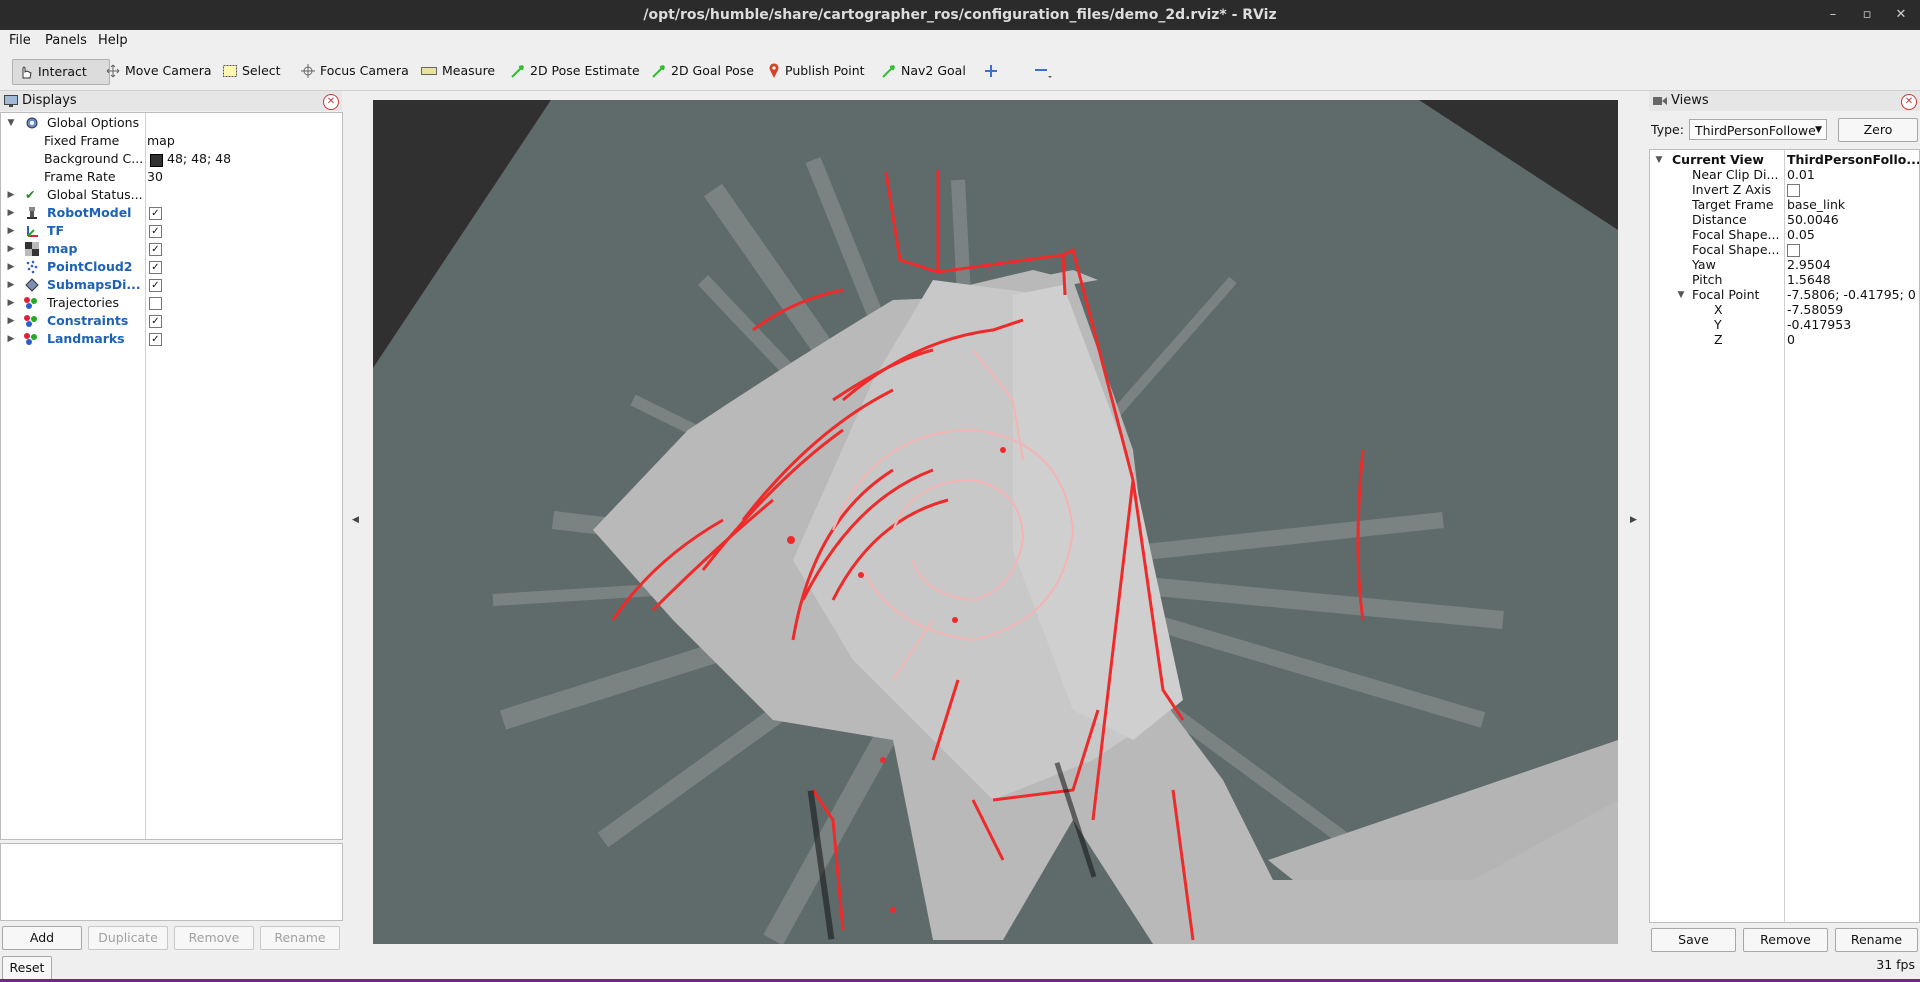 This screenshot has height=982, width=1920. Describe the element at coordinates (171, 231) in the screenshot. I see `display-item-tf: ▶ TF ✓` at that location.